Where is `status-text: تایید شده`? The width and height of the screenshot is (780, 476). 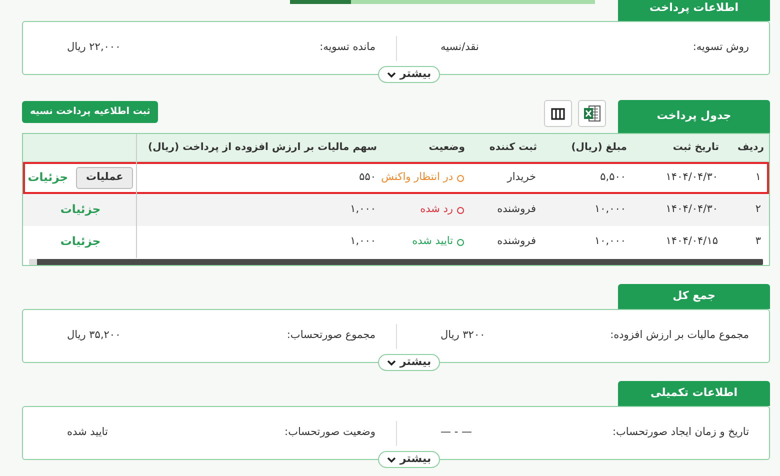 status-text: تایید شده is located at coordinates (432, 242).